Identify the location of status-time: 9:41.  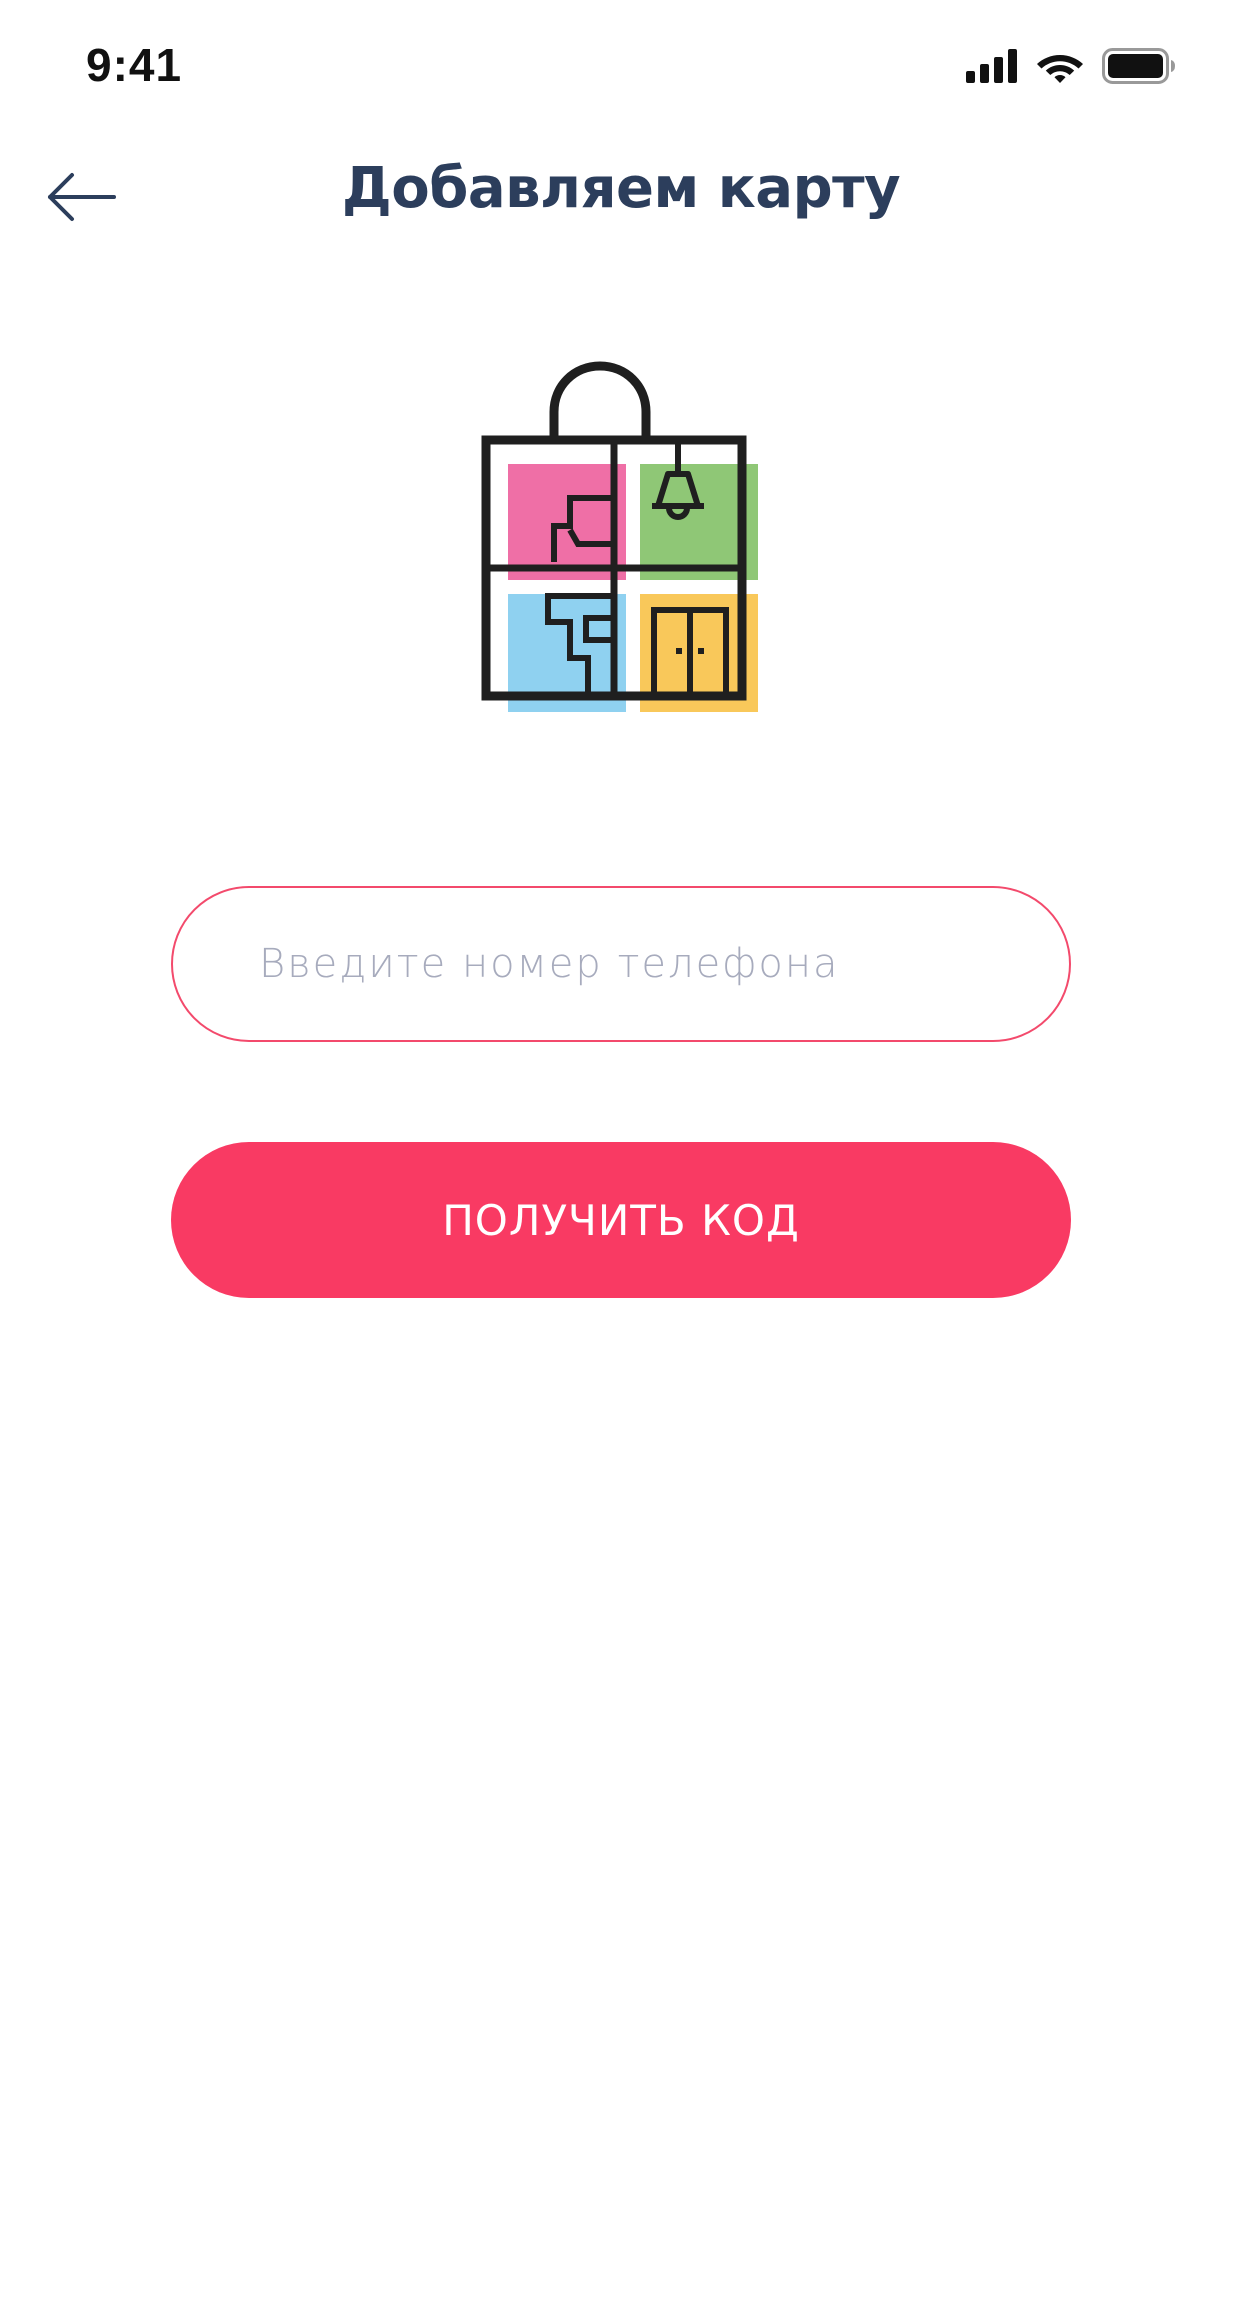
(134, 65).